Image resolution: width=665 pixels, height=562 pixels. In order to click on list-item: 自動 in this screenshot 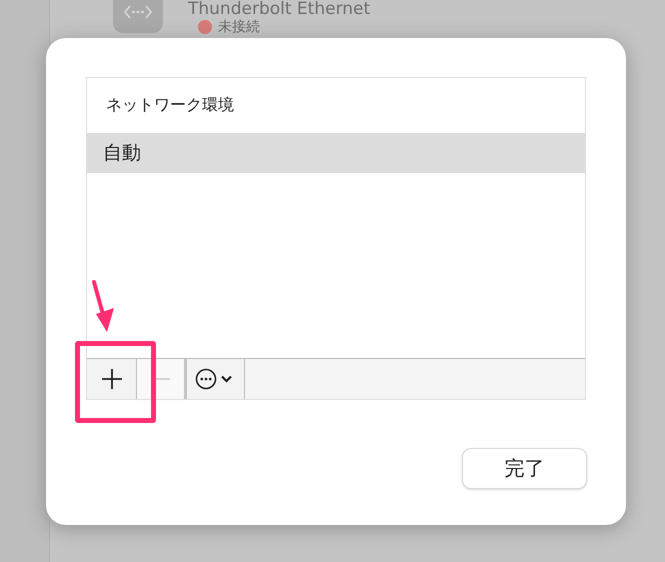, I will do `click(336, 153)`.